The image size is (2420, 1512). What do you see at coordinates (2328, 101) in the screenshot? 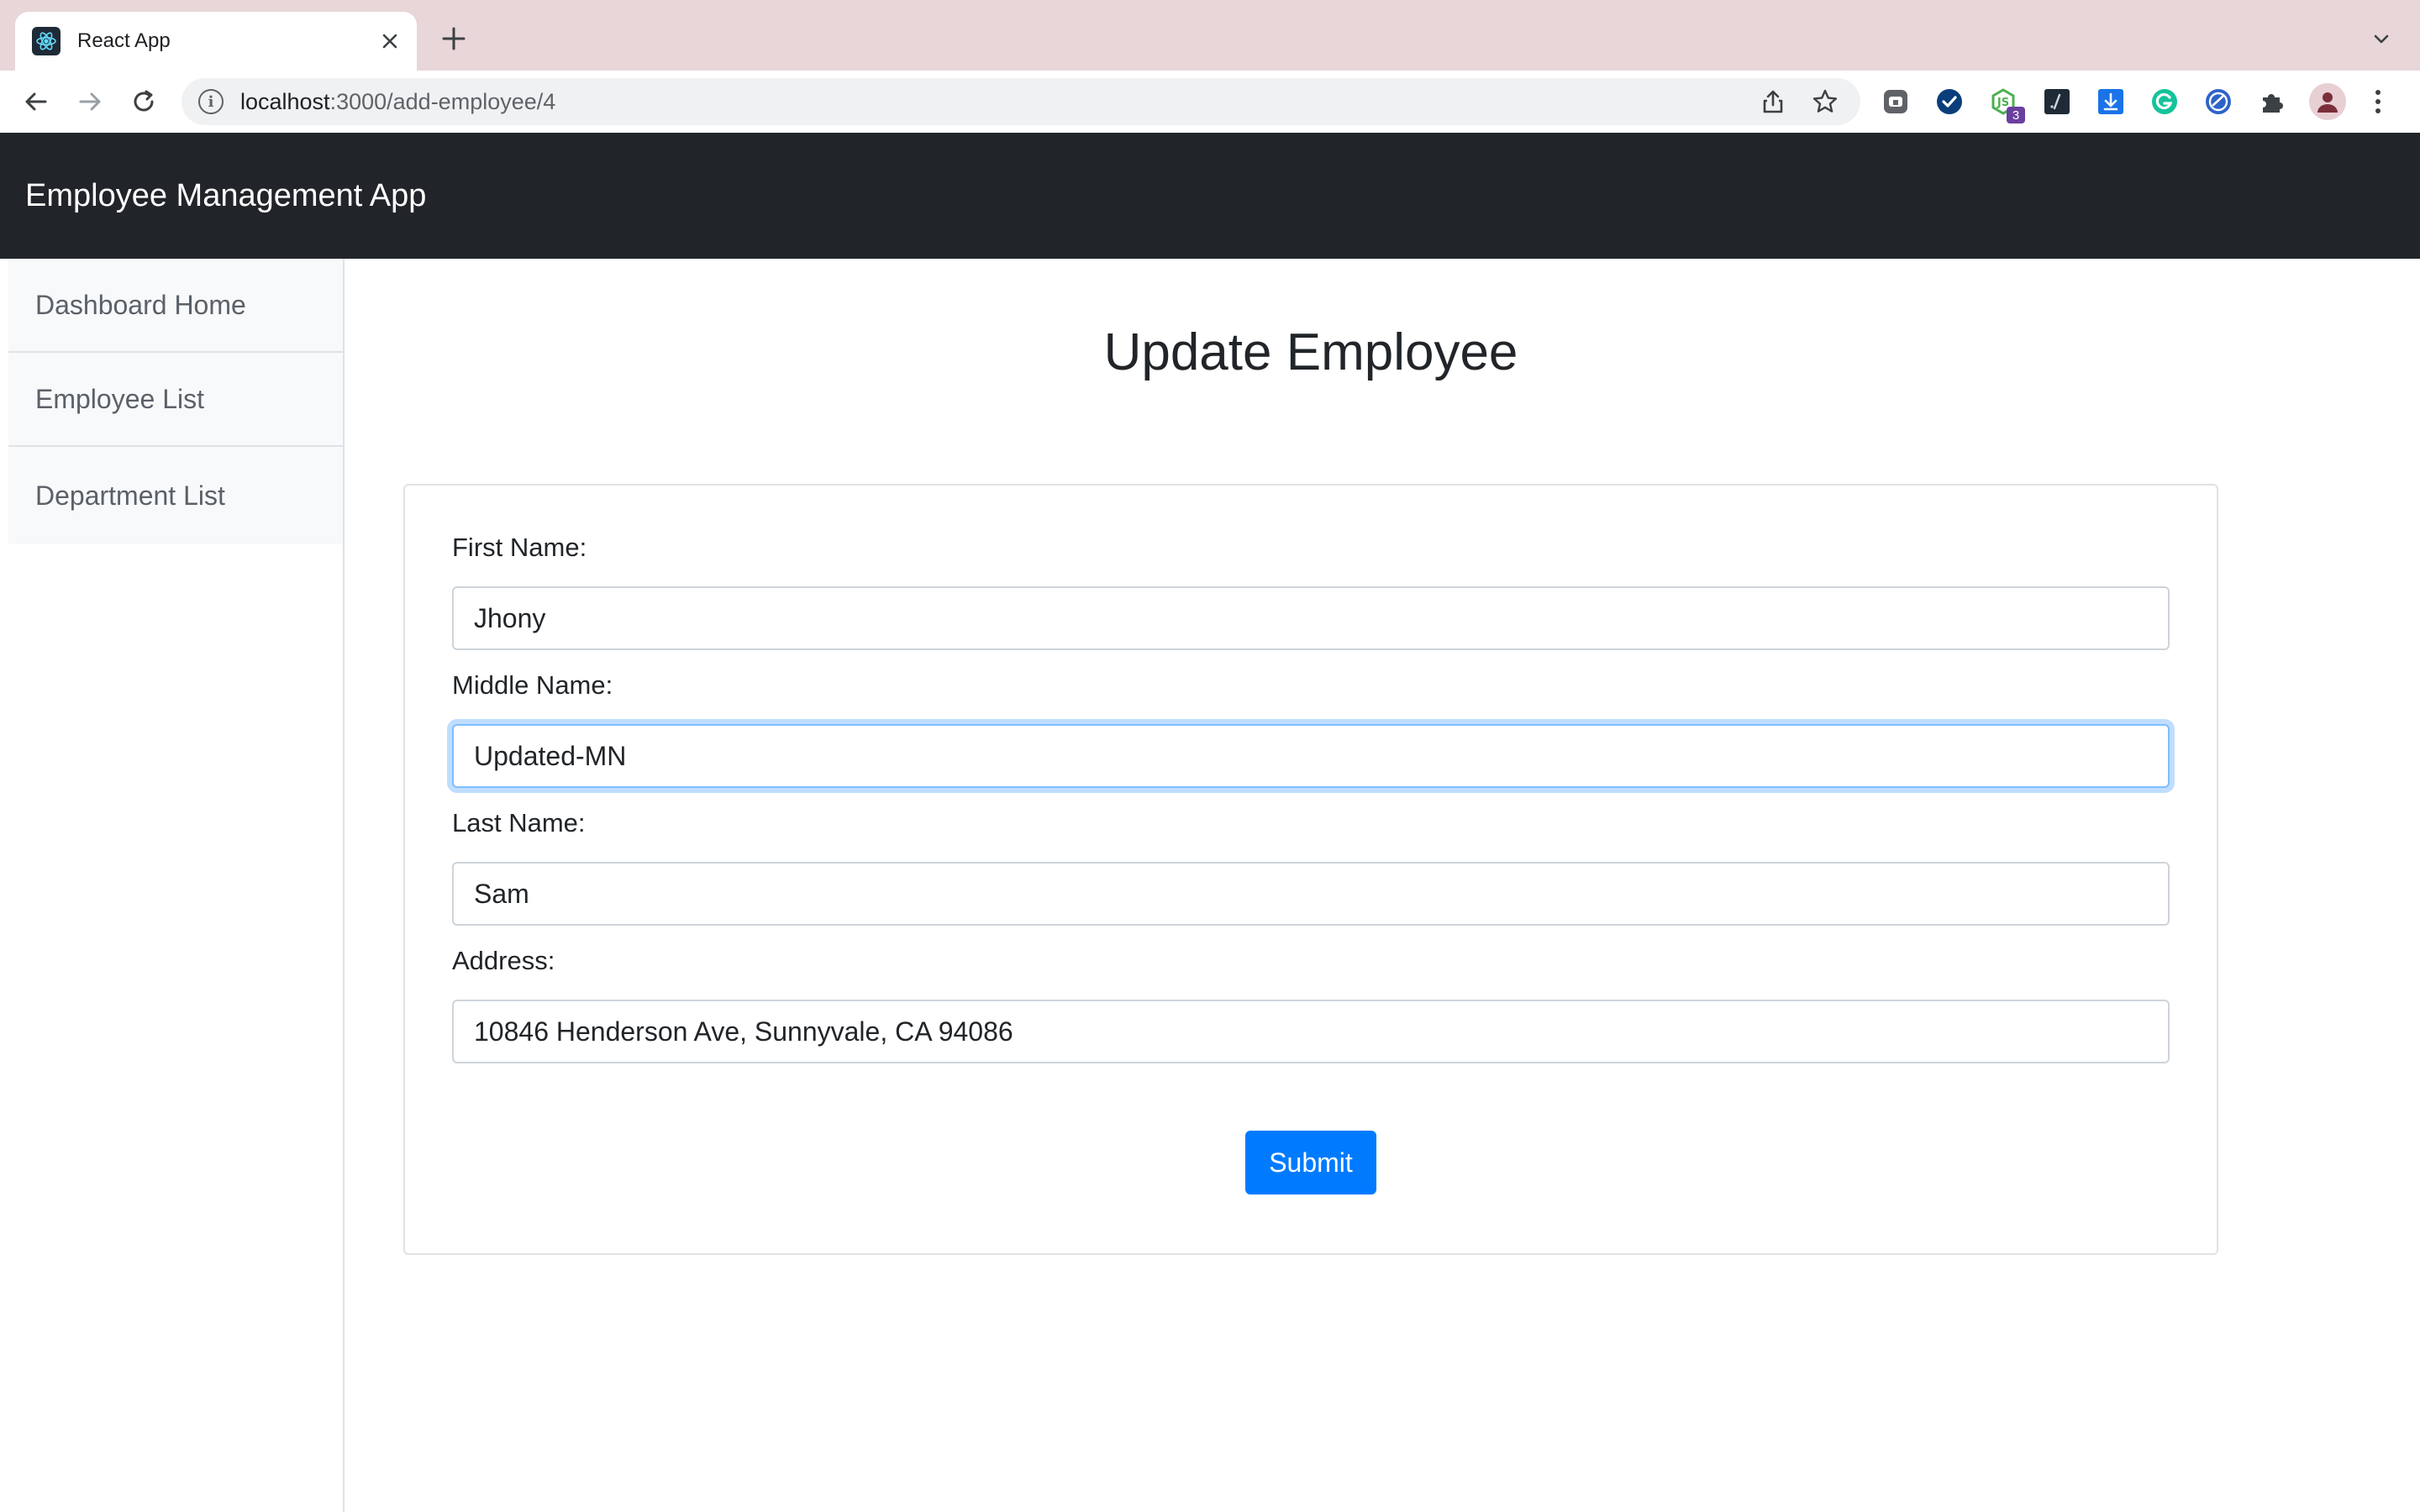
I see `profile-avatar-icon` at bounding box center [2328, 101].